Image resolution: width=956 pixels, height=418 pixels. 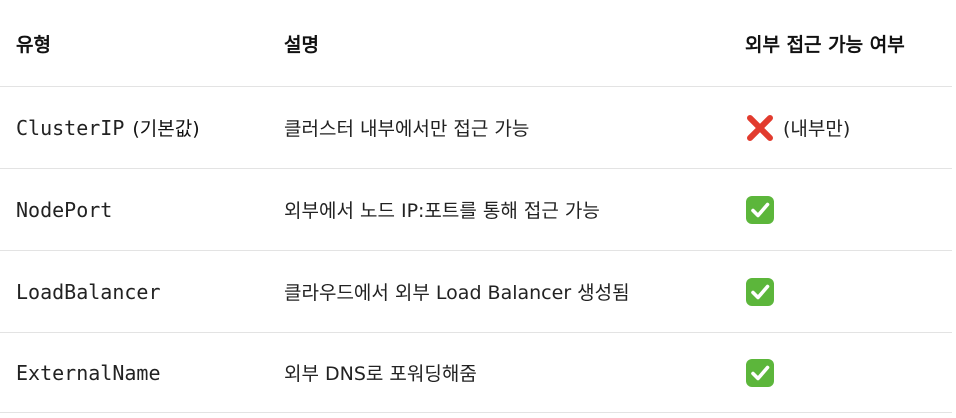 I want to click on access-note: (내부만), so click(x=817, y=129).